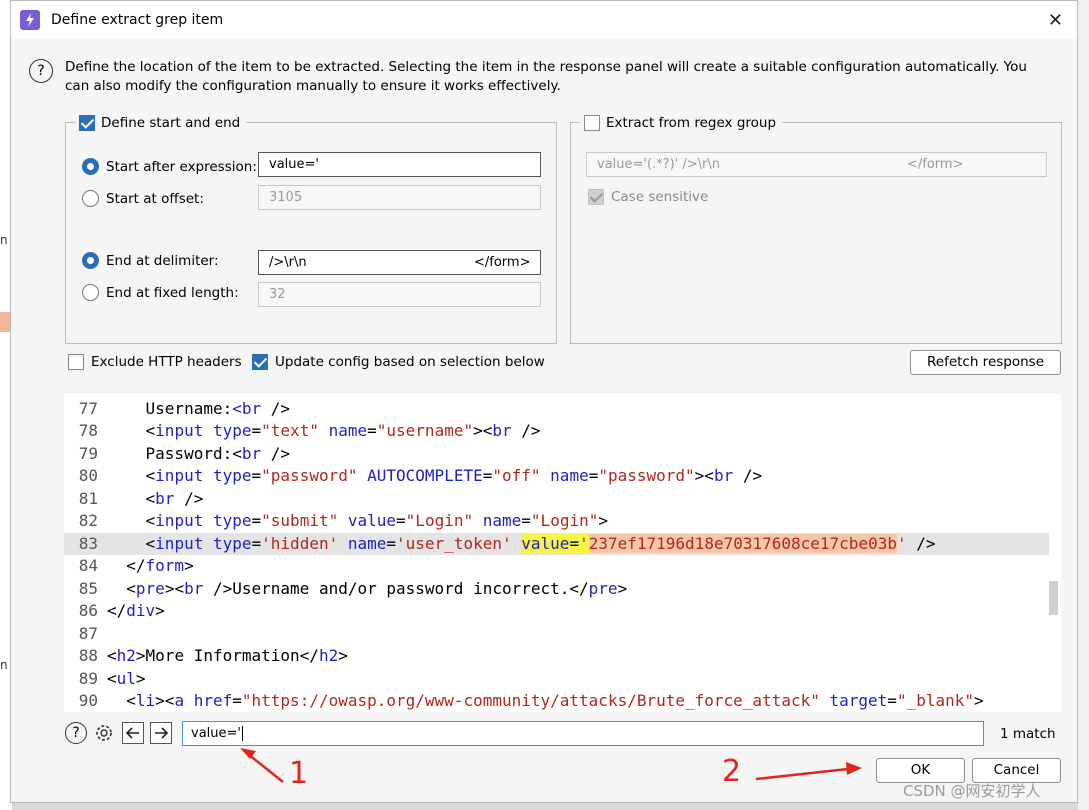 The image size is (1089, 810). I want to click on annotation-label-2: 2, so click(732, 771).